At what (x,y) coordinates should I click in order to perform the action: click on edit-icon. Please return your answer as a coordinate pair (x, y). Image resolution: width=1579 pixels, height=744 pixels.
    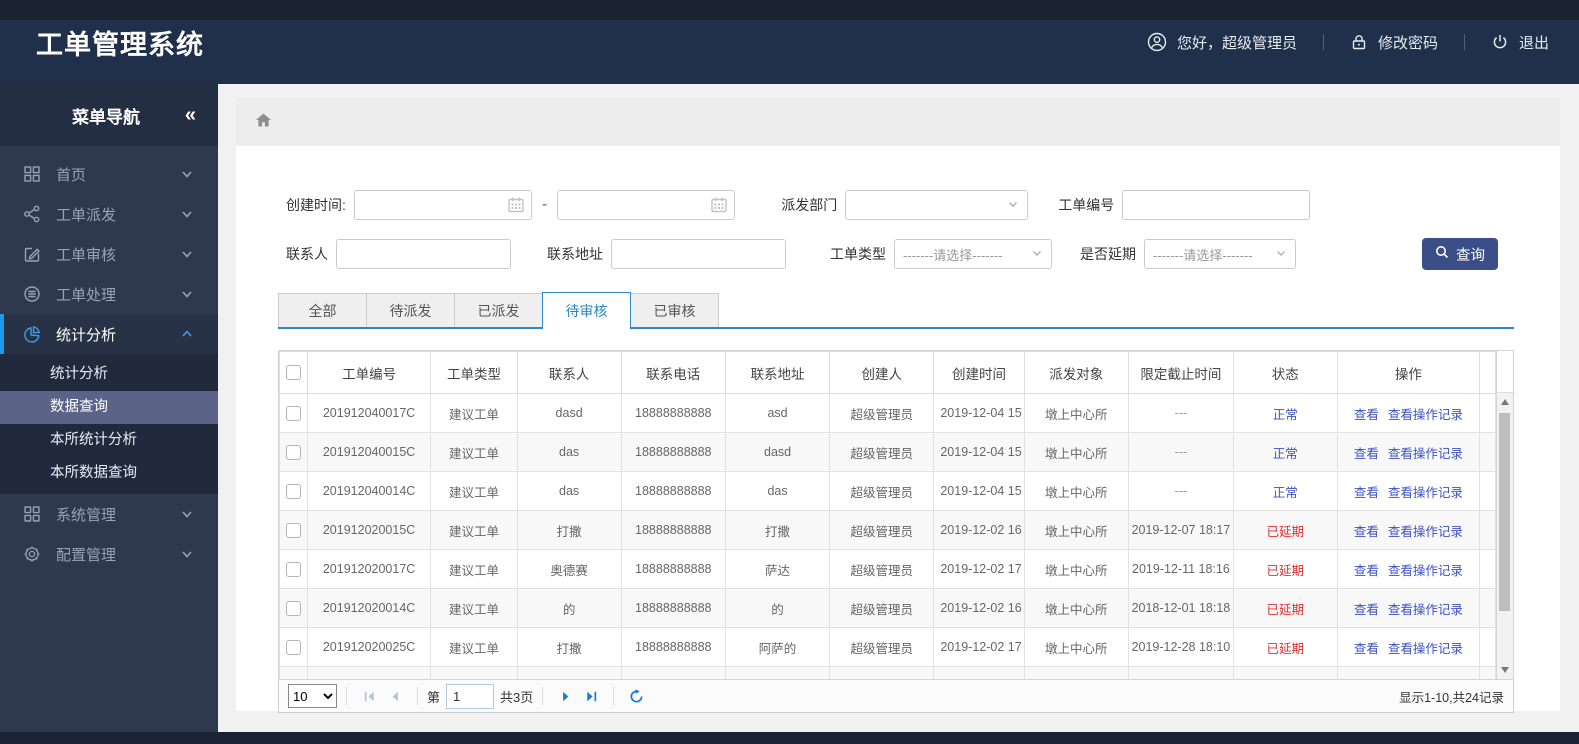
    Looking at the image, I should click on (31, 254).